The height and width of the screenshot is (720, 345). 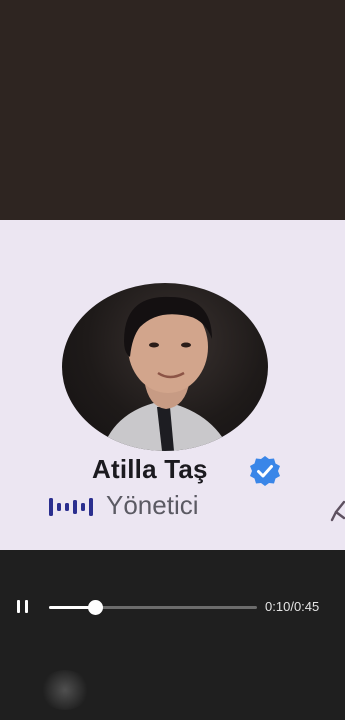 What do you see at coordinates (153, 607) in the screenshot?
I see `progress-slider` at bounding box center [153, 607].